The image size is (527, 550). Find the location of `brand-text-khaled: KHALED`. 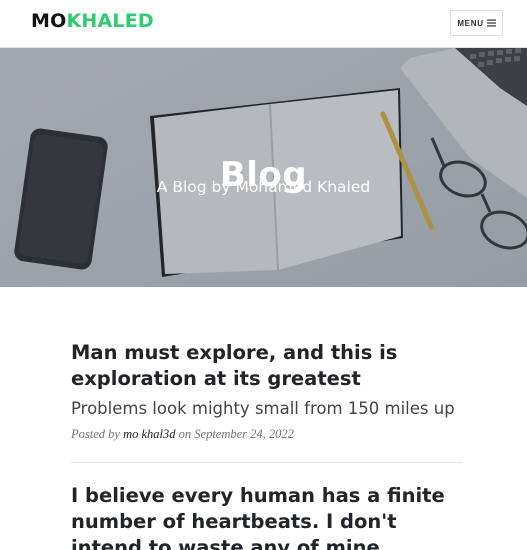

brand-text-khaled: KHALED is located at coordinates (110, 21).